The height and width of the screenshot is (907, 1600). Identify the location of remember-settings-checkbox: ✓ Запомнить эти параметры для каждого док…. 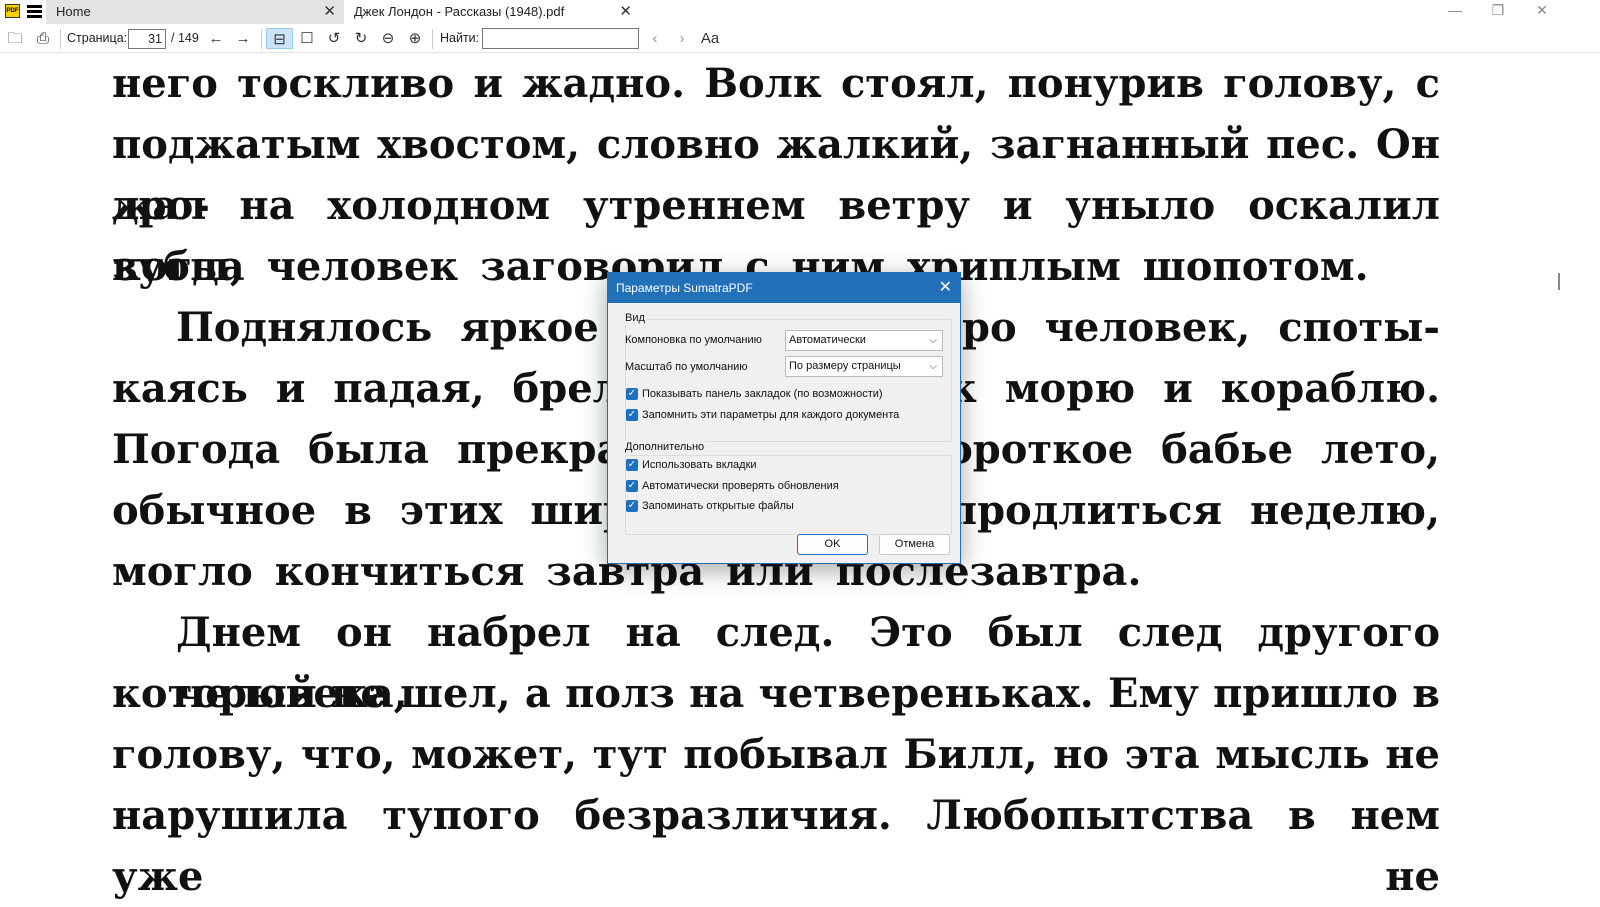
(762, 415).